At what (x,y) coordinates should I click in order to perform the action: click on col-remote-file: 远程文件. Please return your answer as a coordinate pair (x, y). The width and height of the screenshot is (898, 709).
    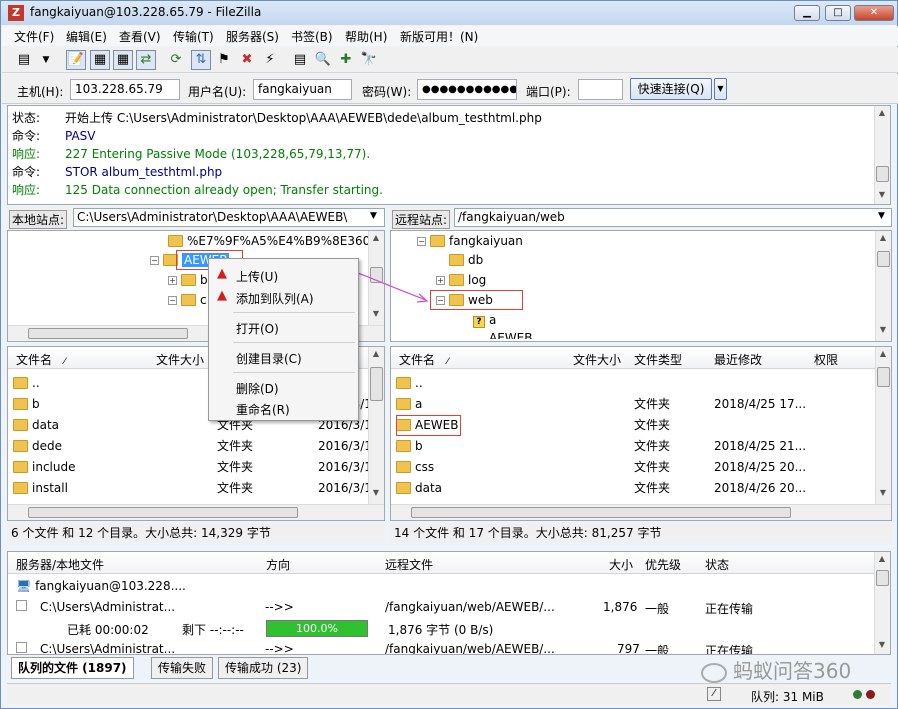
    Looking at the image, I should click on (409, 564).